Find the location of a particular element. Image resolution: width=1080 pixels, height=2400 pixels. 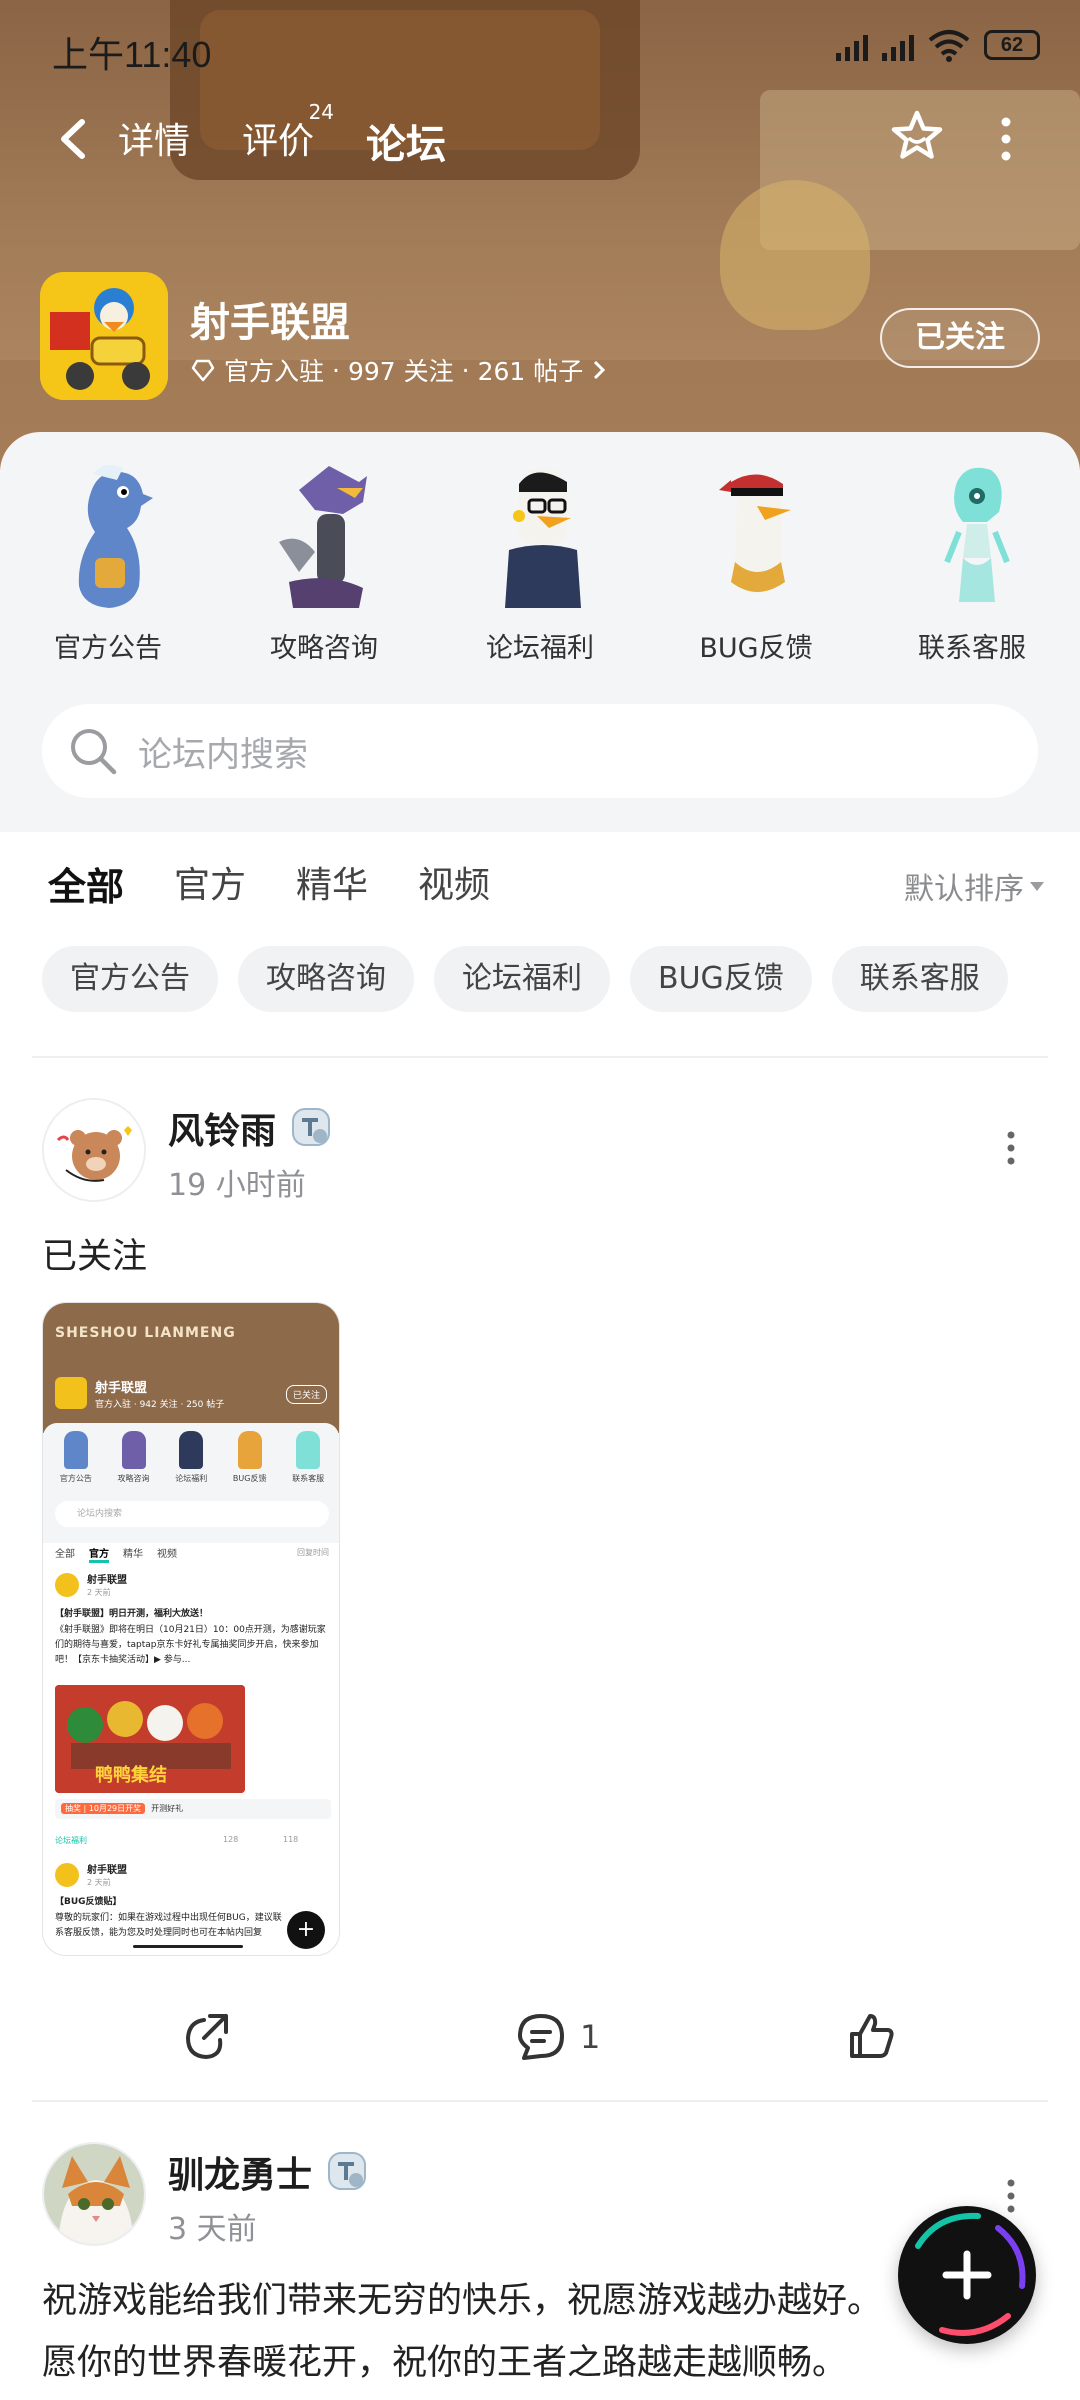

avatar-cat-art is located at coordinates (94, 2194).